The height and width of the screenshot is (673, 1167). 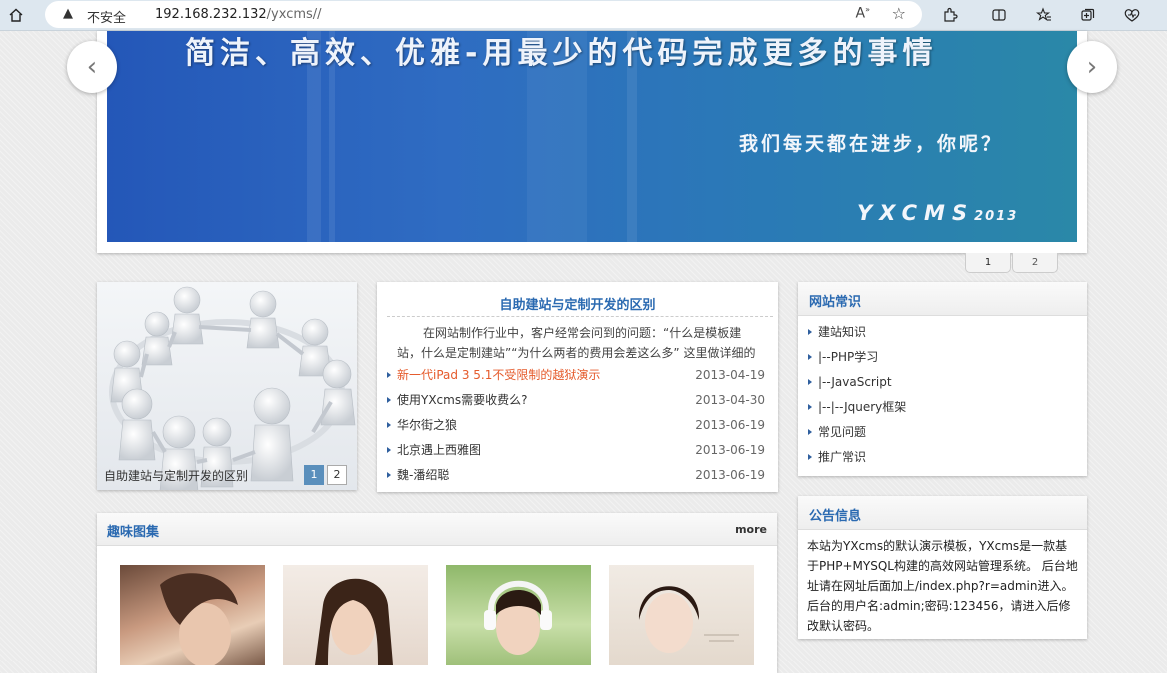 What do you see at coordinates (439, 450) in the screenshot?
I see `news-item-title: 北京遇上西雅图` at bounding box center [439, 450].